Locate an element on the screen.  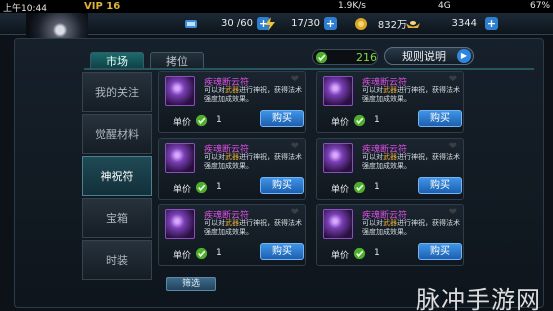
ingot-value: 3344 is located at coordinates (464, 23).